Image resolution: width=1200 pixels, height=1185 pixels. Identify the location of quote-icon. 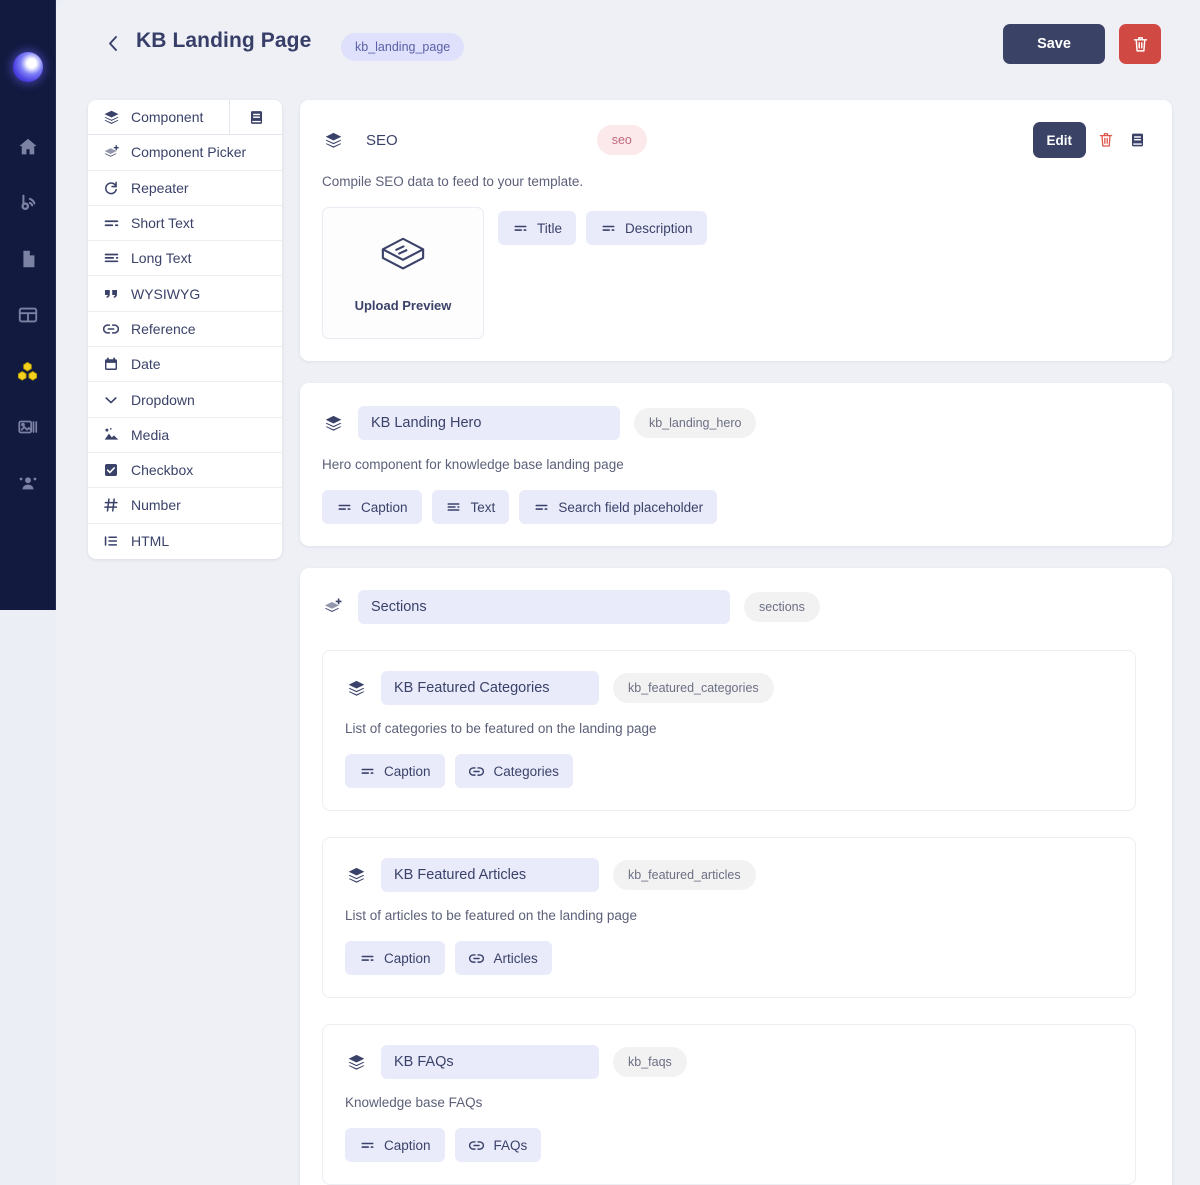
(111, 294).